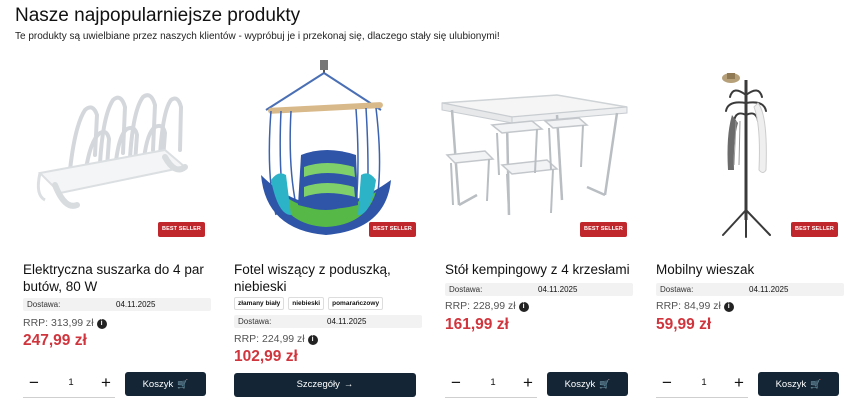 The image size is (853, 400). I want to click on rrp-text: RRP: 228,99 zł, so click(480, 306).